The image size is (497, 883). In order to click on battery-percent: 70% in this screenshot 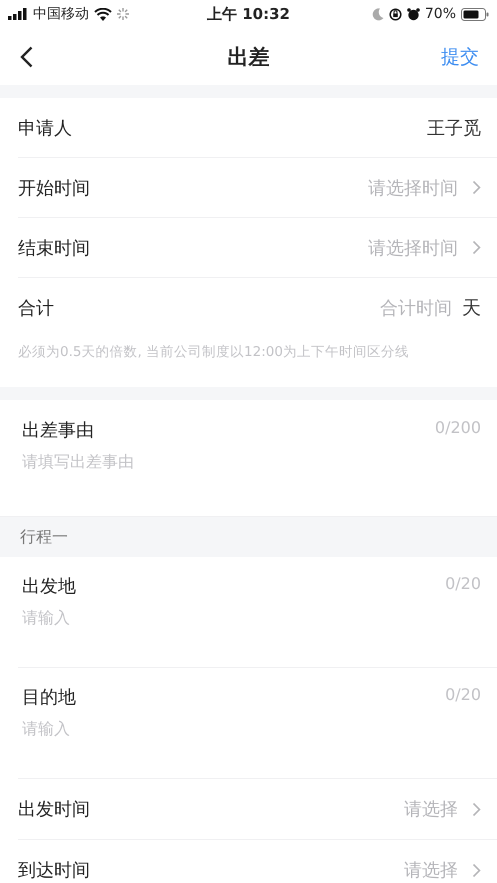, I will do `click(440, 14)`.